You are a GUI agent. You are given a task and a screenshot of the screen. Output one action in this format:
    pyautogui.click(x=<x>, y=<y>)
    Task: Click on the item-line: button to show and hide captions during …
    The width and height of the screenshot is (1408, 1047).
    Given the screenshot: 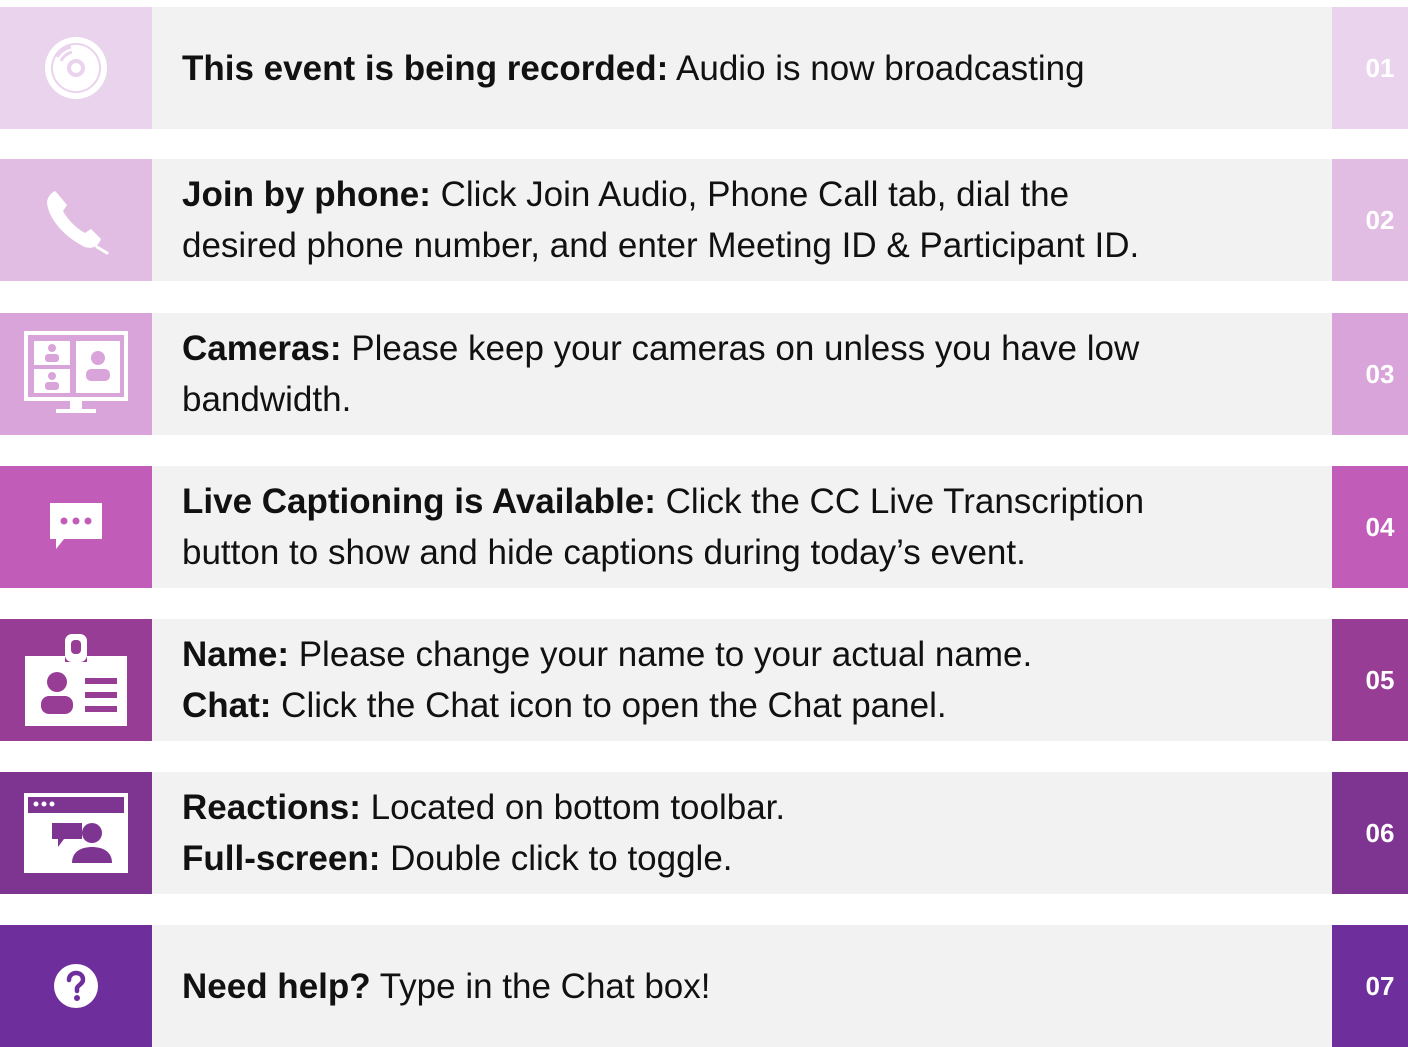 What is the action you would take?
    pyautogui.click(x=604, y=552)
    